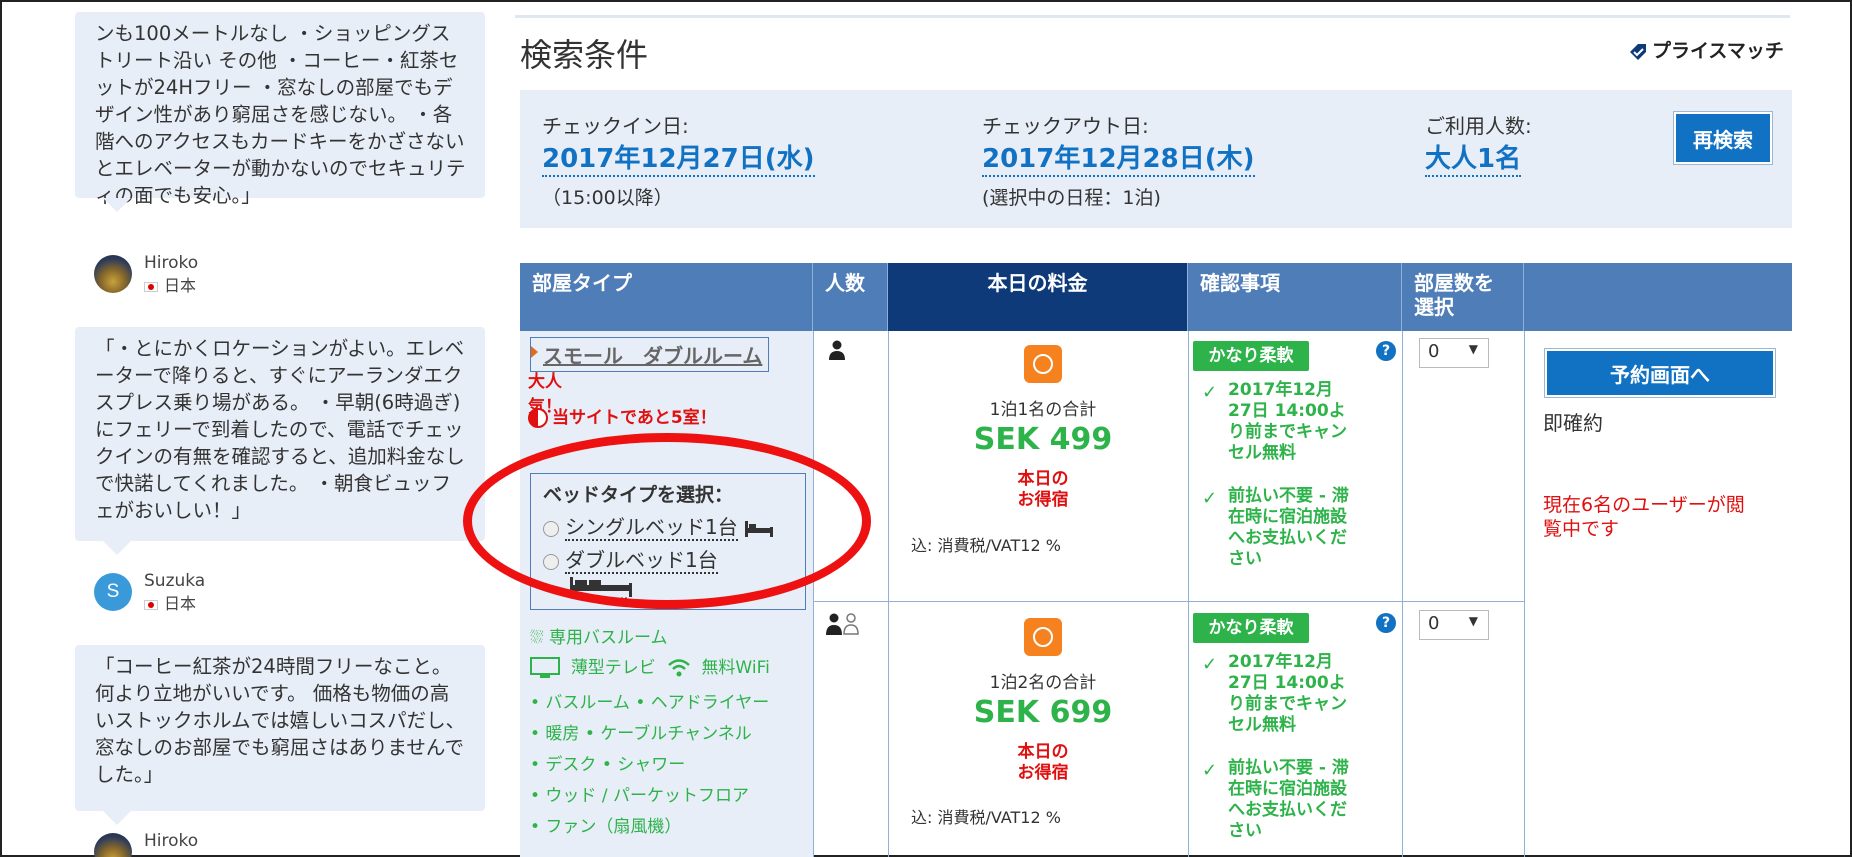 Image resolution: width=1852 pixels, height=857 pixels. I want to click on avatar, so click(113, 274).